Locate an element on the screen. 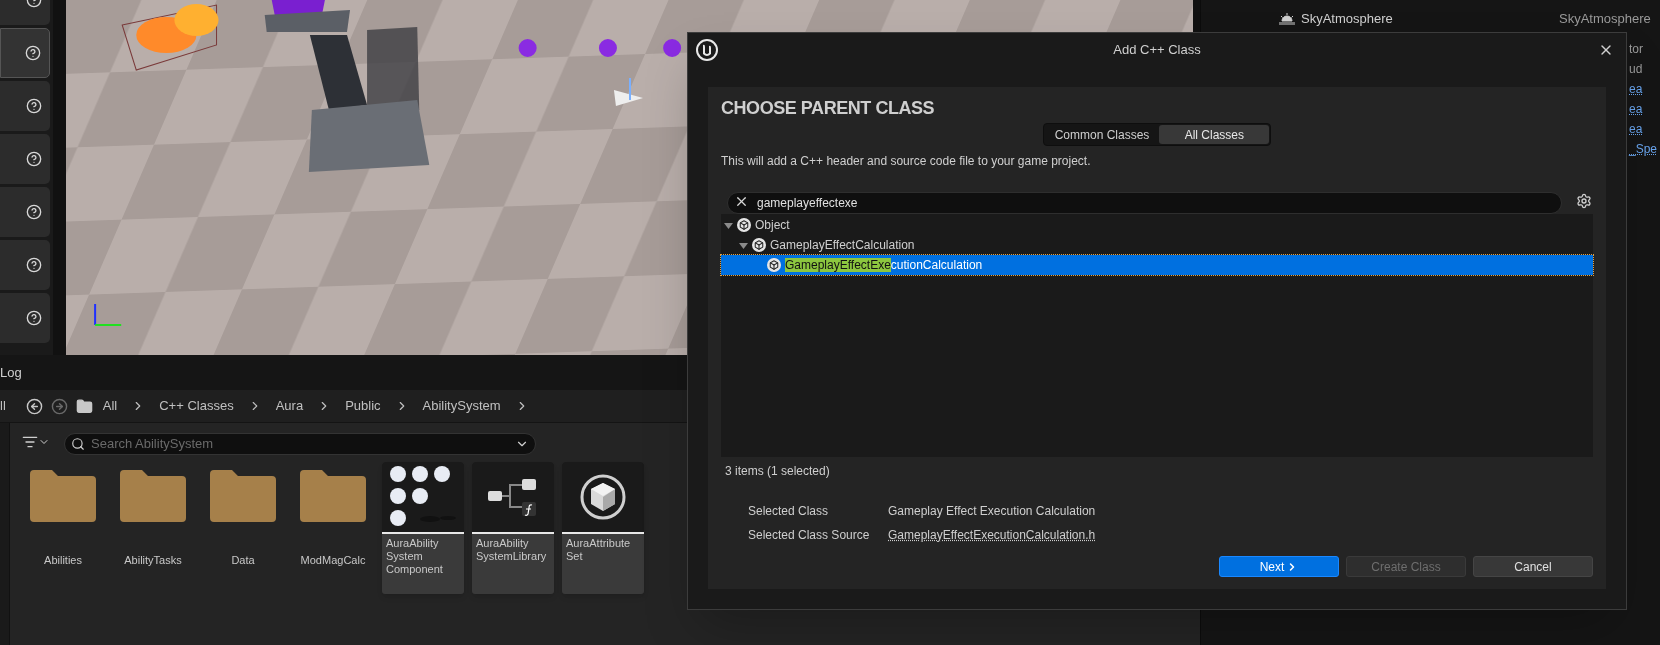 Image resolution: width=1660 pixels, height=645 pixels. folder-item: Data is located at coordinates (243, 528).